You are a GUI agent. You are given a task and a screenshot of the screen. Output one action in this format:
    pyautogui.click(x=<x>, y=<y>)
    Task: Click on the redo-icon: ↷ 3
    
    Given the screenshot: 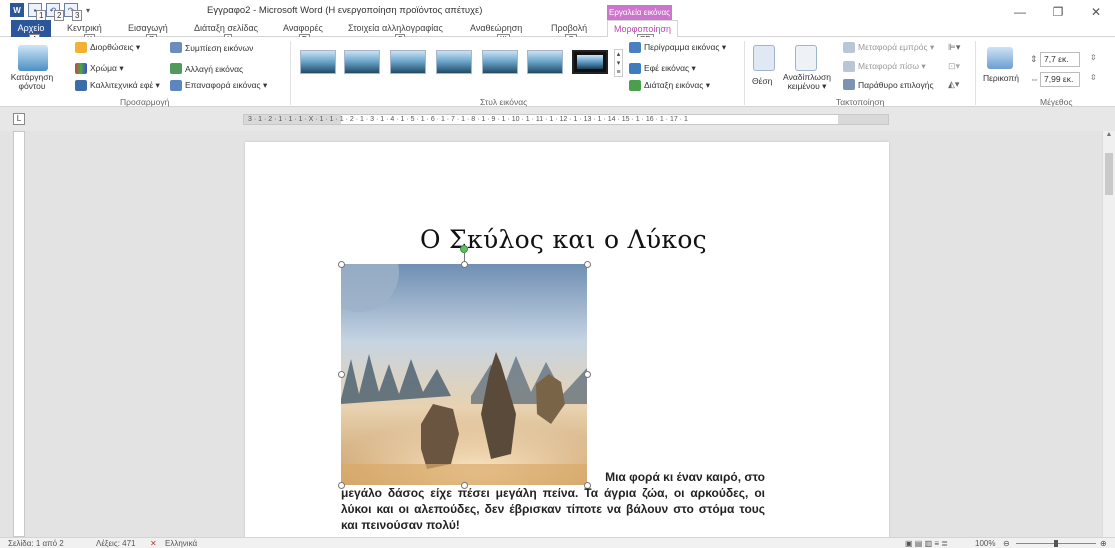 What is the action you would take?
    pyautogui.click(x=73, y=12)
    